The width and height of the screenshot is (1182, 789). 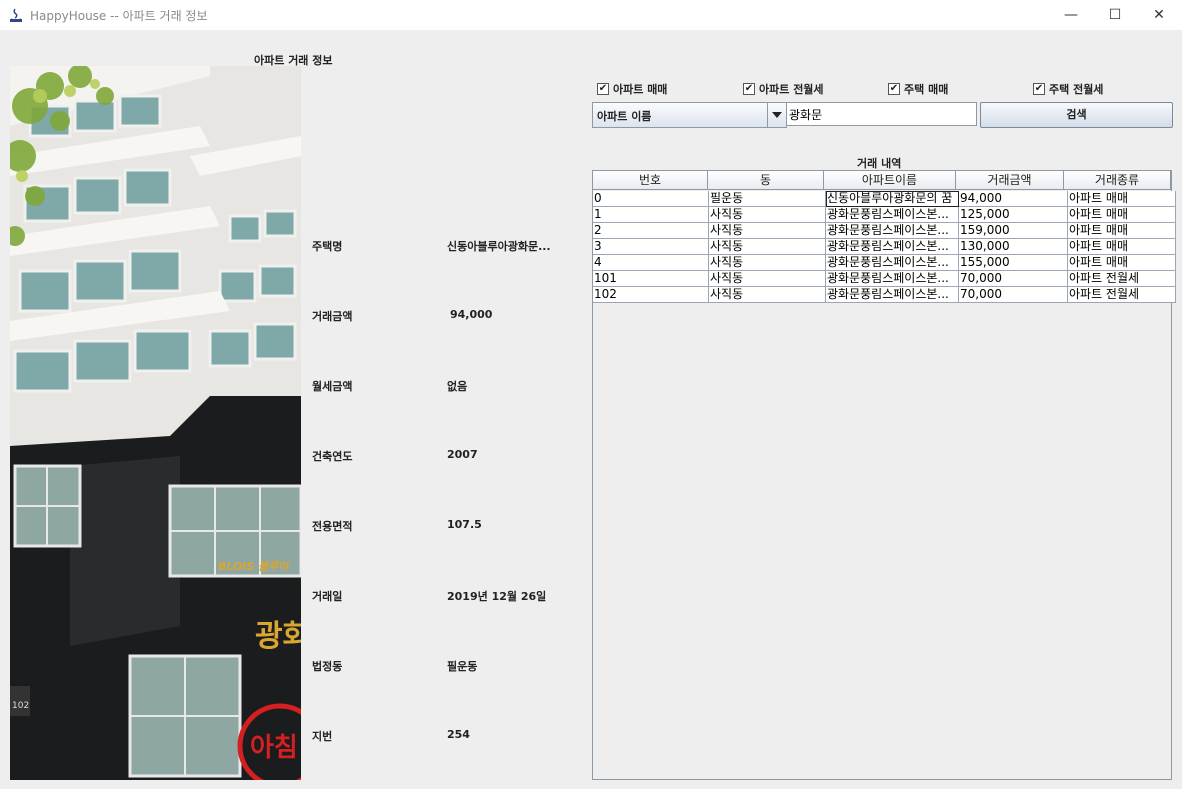 I want to click on photo-sign-name: 광화, so click(x=278, y=636).